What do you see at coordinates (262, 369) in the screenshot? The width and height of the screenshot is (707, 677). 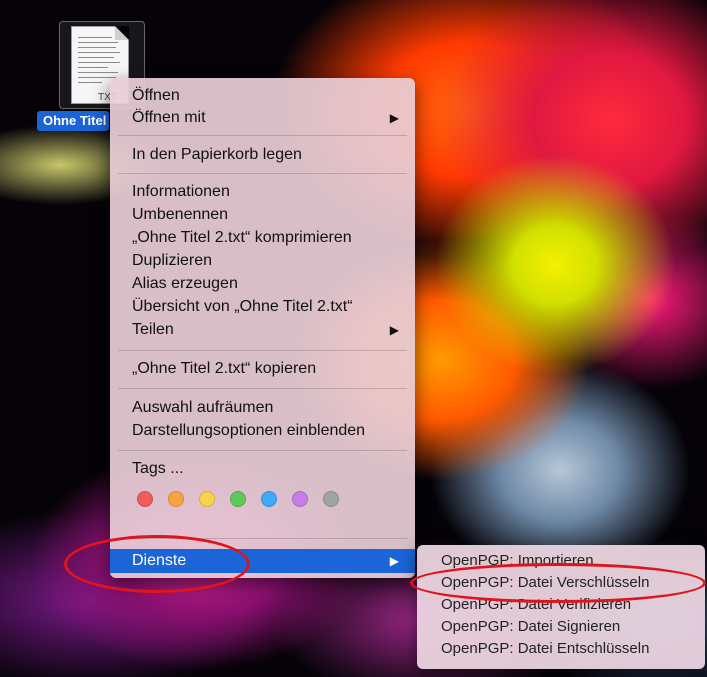 I see `menu-item-copy: „Ohne Titel 2.txt“ kopieren` at bounding box center [262, 369].